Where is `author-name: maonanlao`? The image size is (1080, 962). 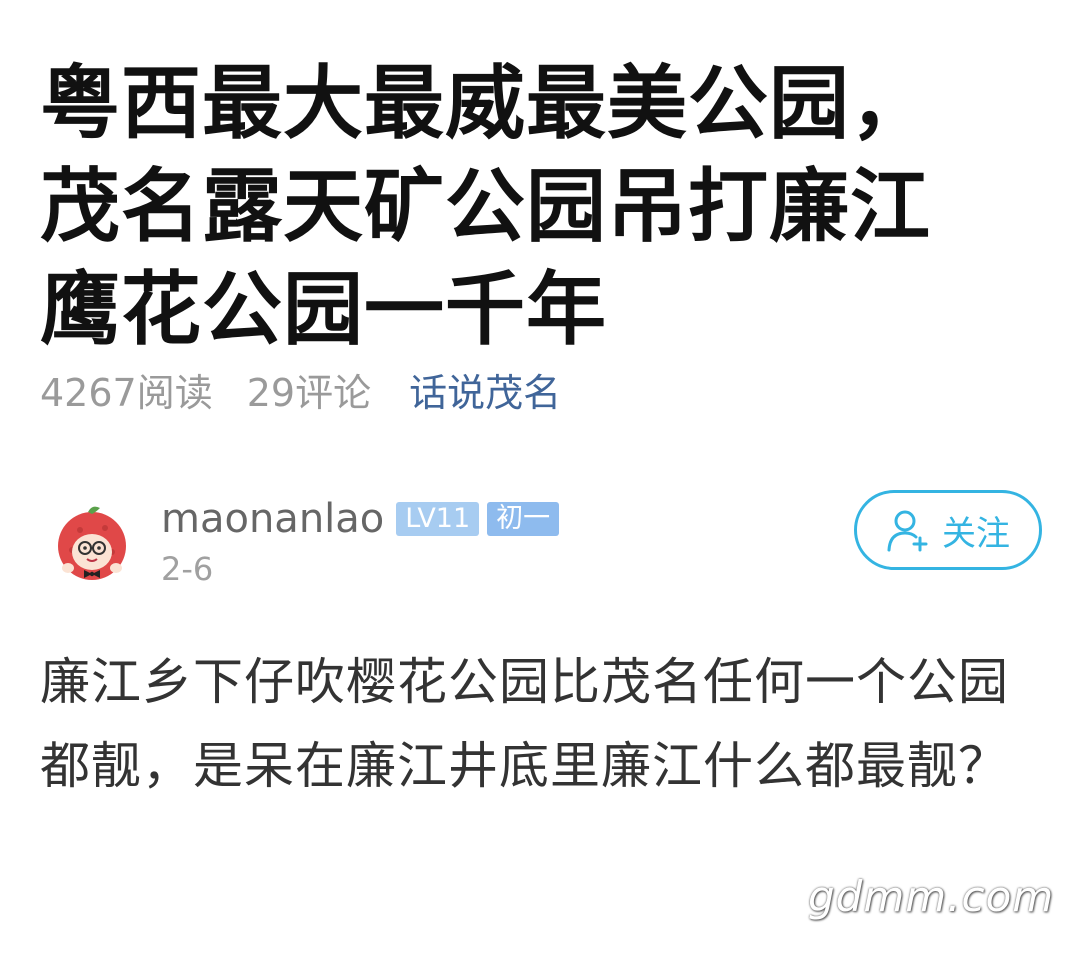
author-name: maonanlao is located at coordinates (272, 519).